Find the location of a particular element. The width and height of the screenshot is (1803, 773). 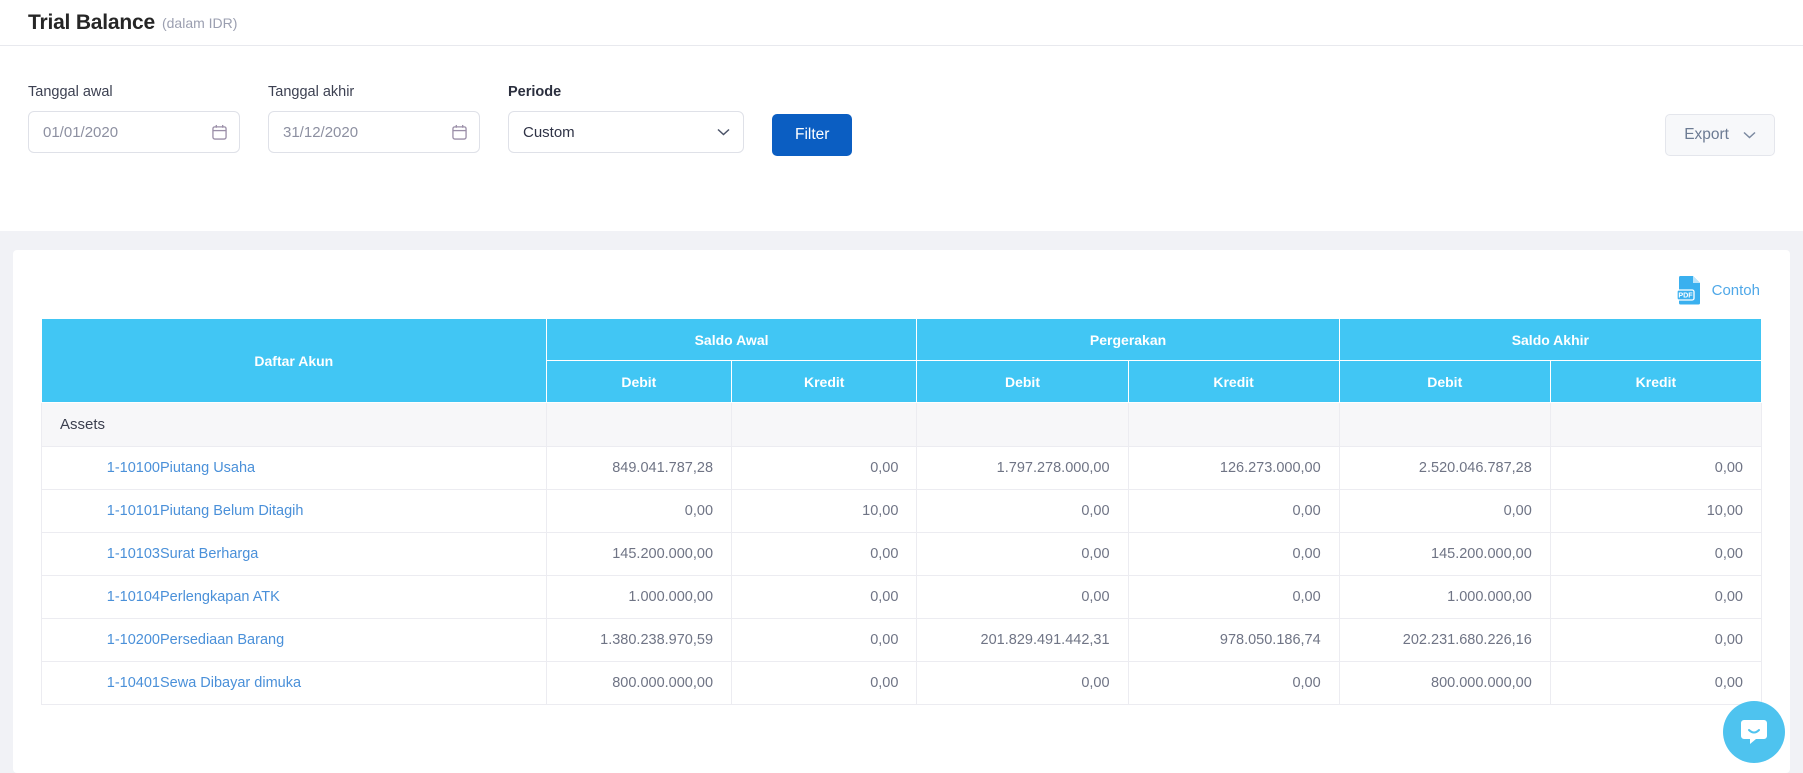

column-header-account: Daftar Akun is located at coordinates (294, 360).